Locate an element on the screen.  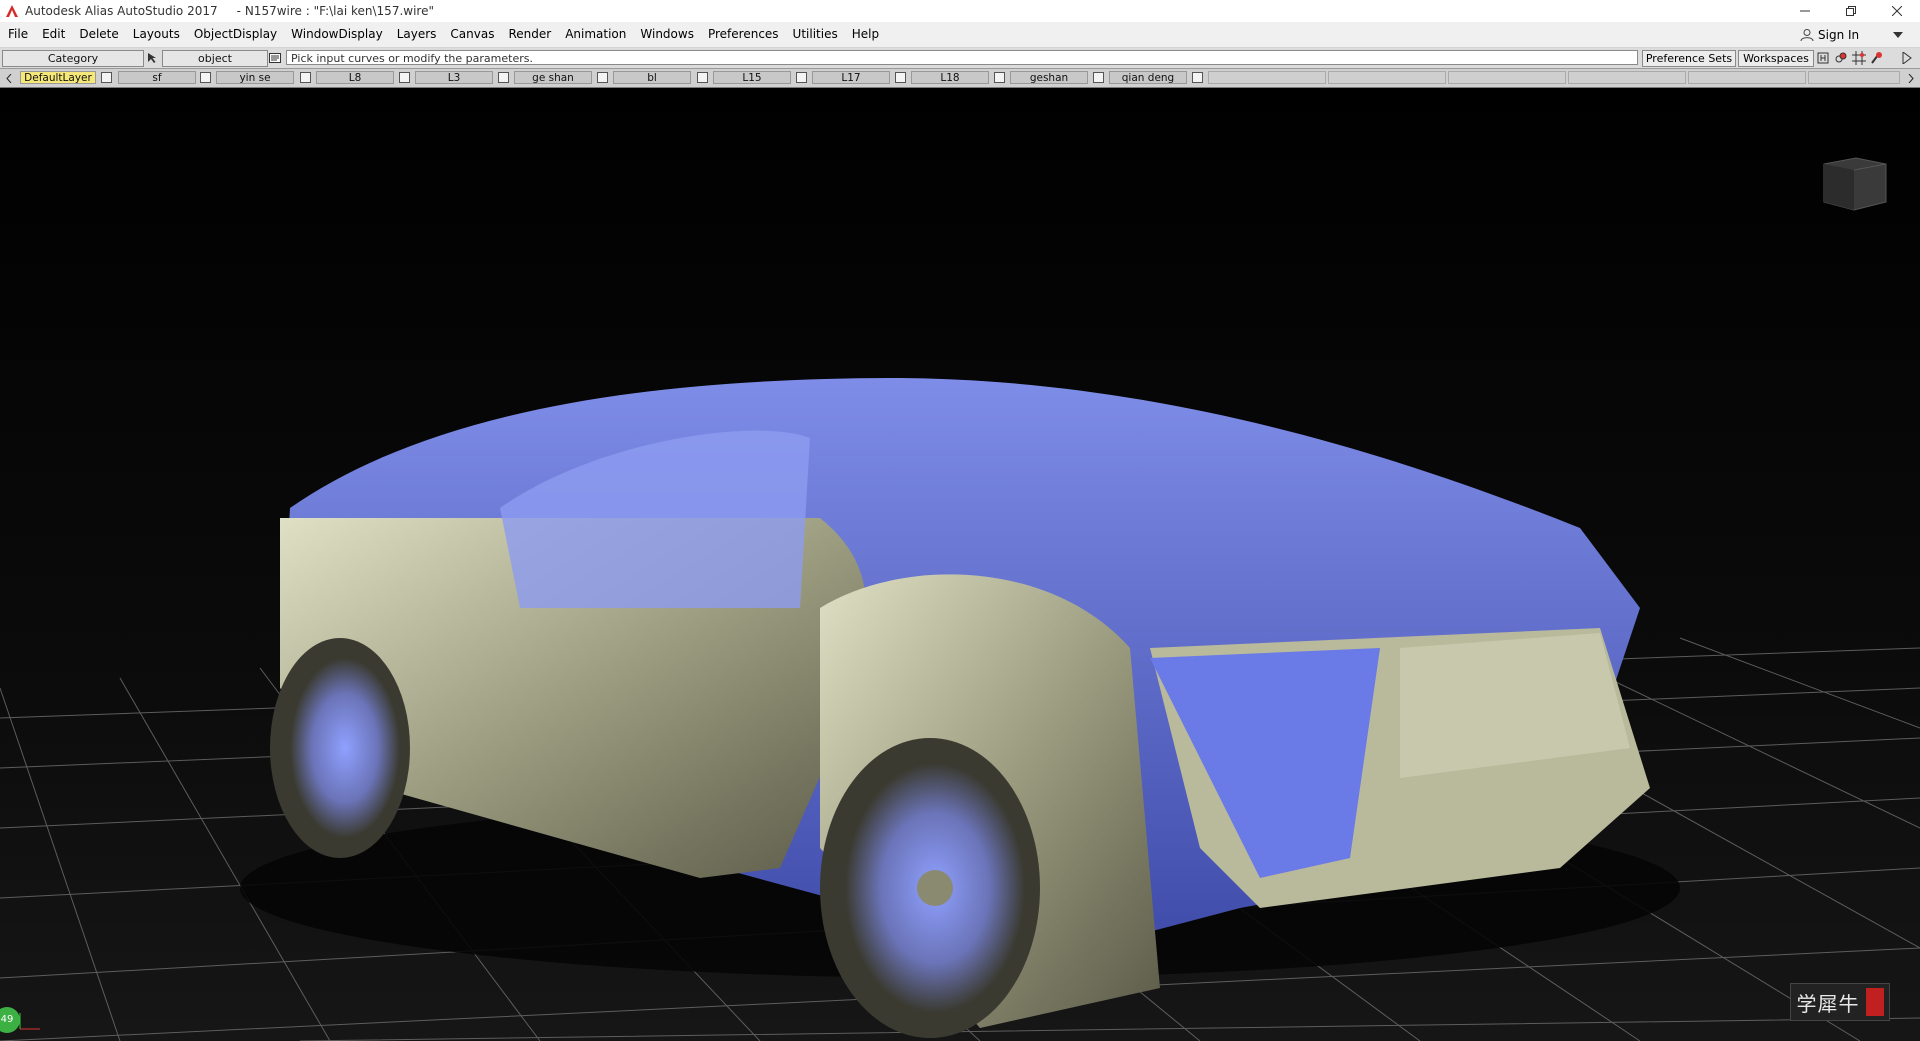
palette-icon is located at coordinates (1841, 58).